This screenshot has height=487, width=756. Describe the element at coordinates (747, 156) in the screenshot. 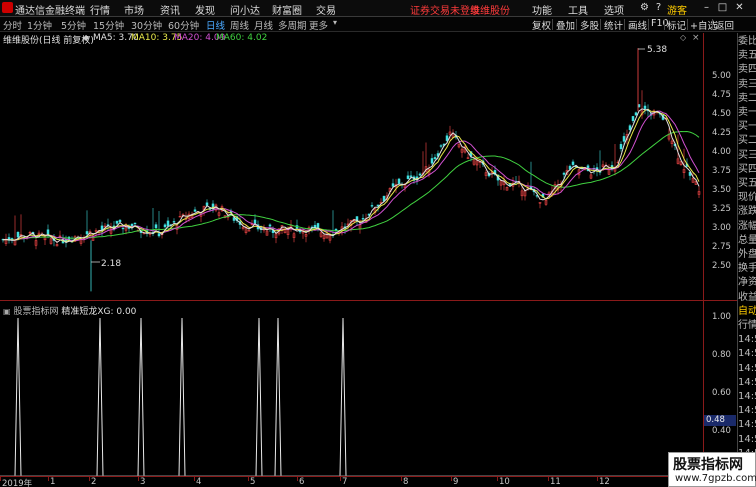

I see `side-panel-item: 买三` at that location.